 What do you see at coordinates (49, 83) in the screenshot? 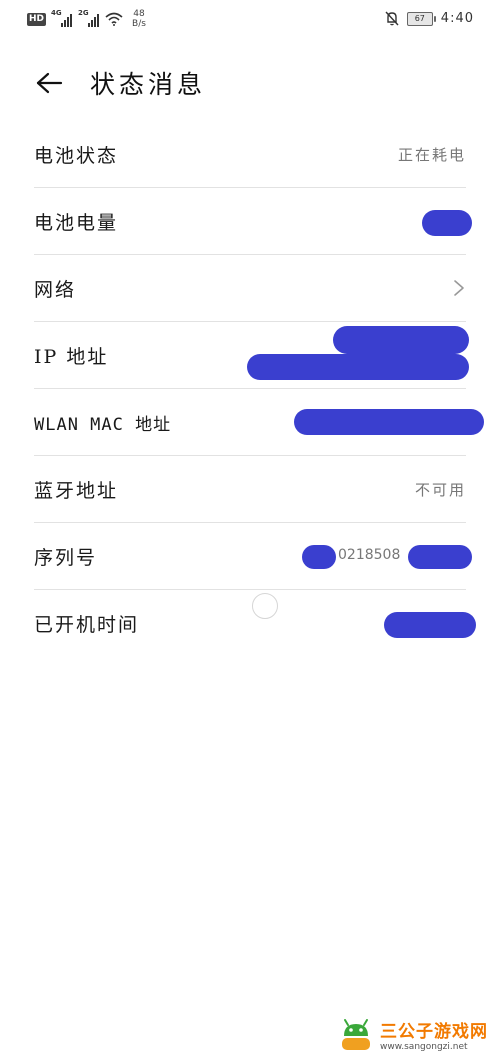
I see `back-arrow-icon` at bounding box center [49, 83].